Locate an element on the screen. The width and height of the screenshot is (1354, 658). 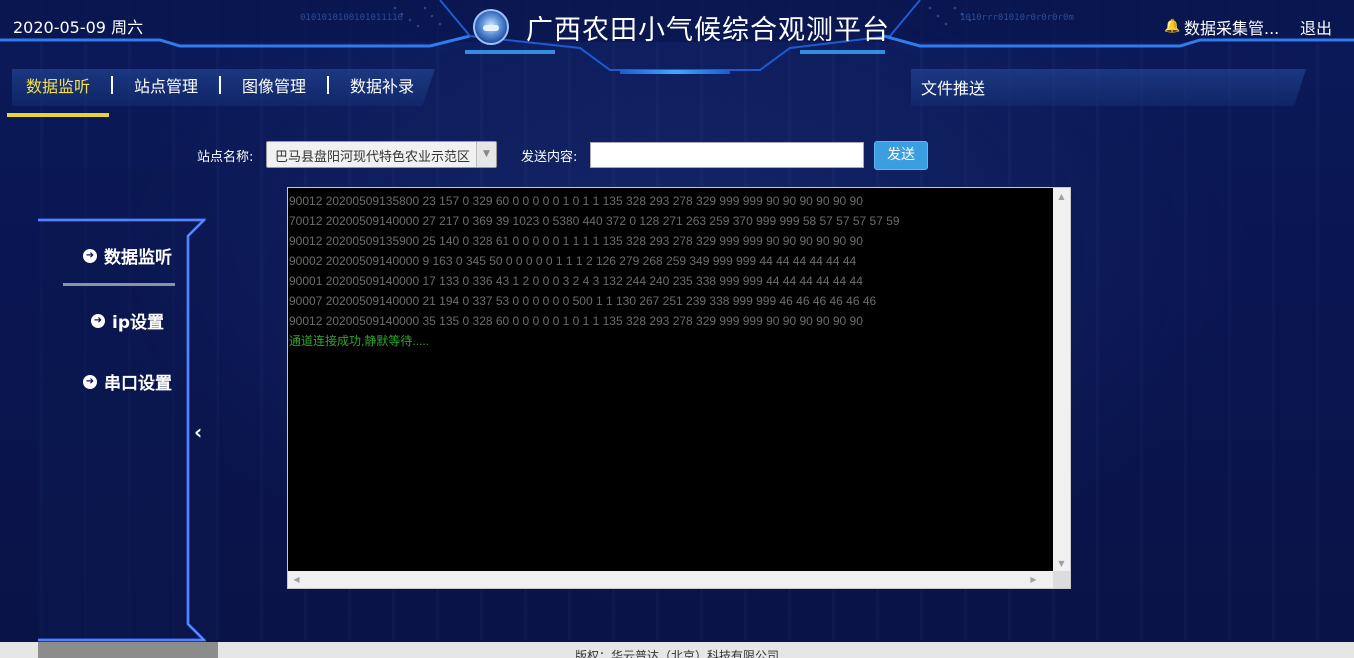
vertical-scrollbar: ▲ ▼ is located at coordinates (1061, 380).